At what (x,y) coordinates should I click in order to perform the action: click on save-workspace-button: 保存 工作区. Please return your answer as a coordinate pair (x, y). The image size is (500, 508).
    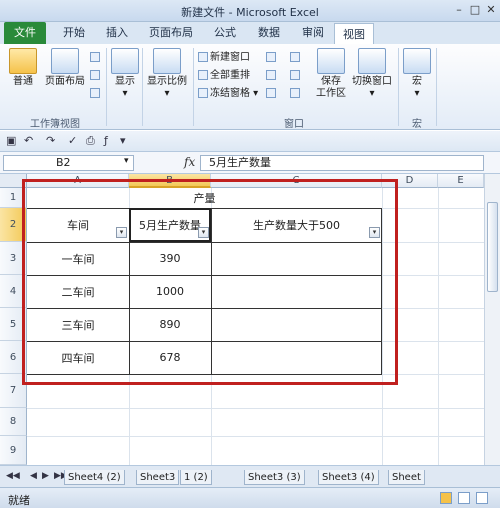
    Looking at the image, I should click on (331, 74).